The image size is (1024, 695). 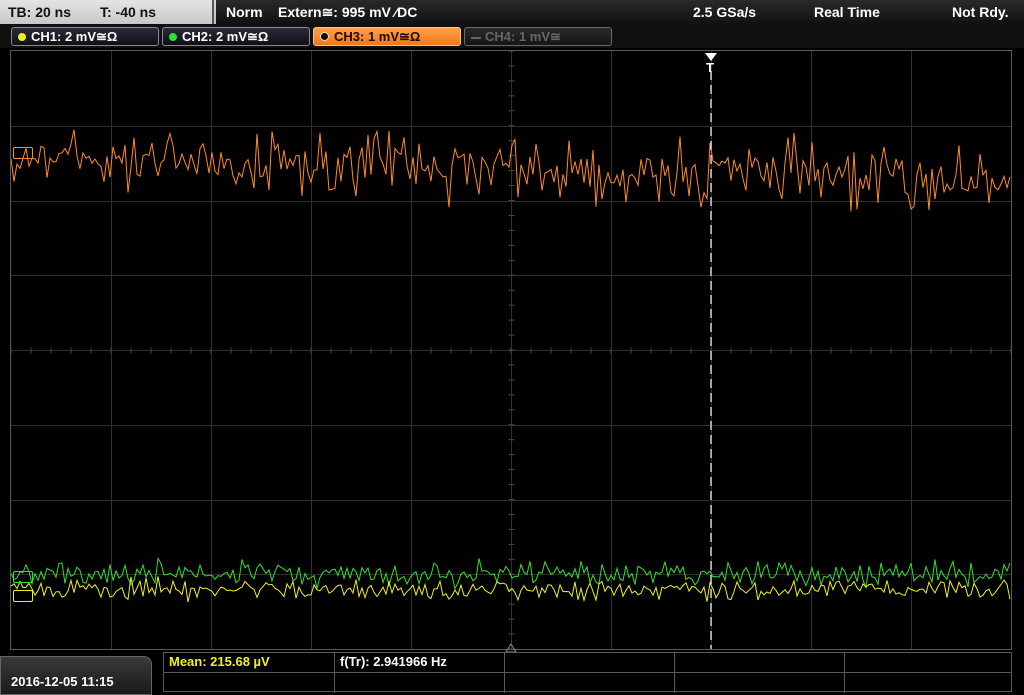 What do you see at coordinates (725, 12) in the screenshot?
I see `sample-rate: 2.5 GSa/s` at bounding box center [725, 12].